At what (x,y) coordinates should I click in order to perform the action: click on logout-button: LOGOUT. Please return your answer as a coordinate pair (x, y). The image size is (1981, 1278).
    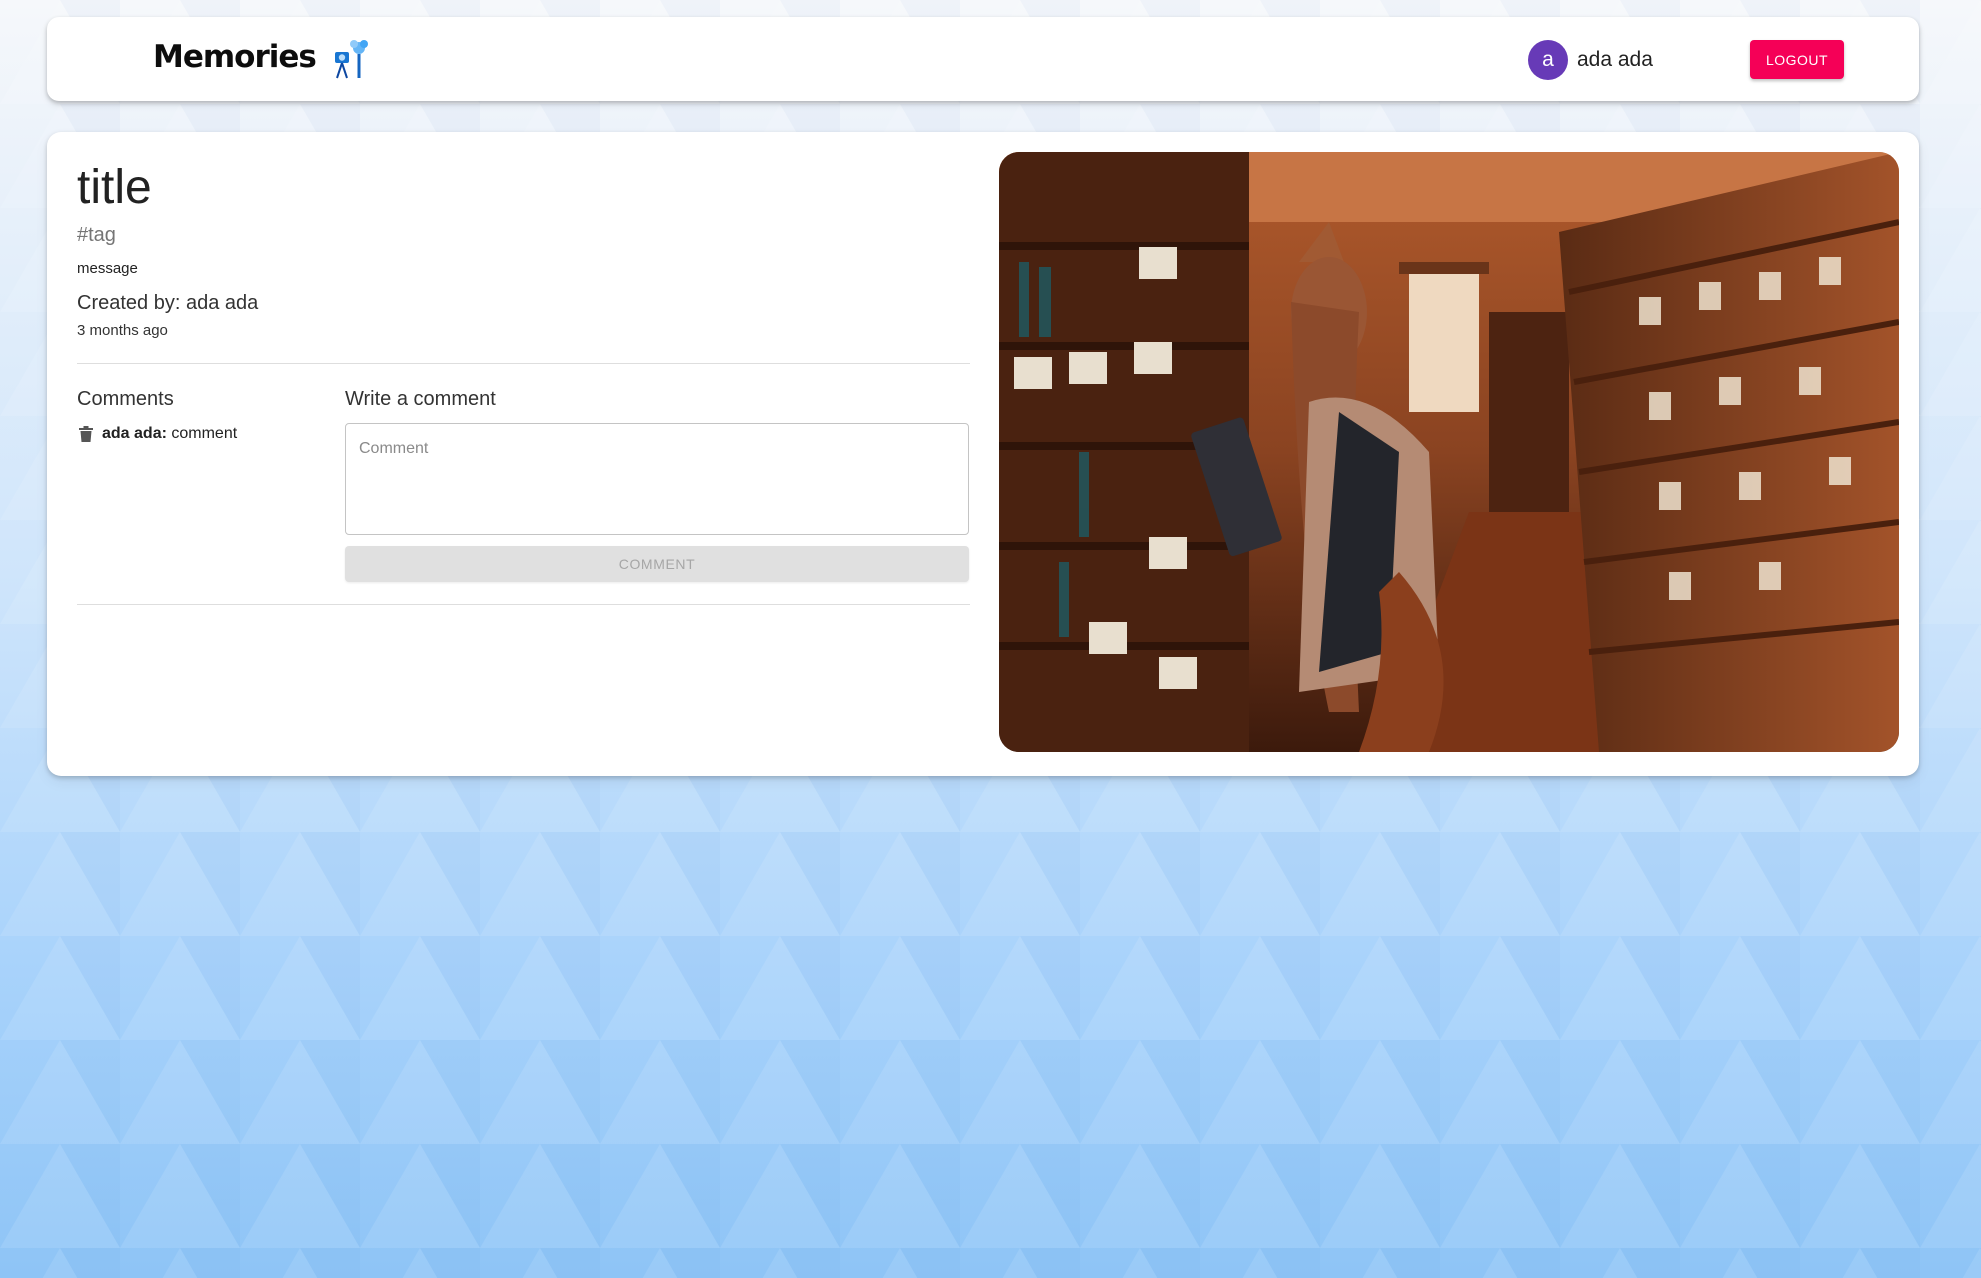
    Looking at the image, I should click on (1797, 59).